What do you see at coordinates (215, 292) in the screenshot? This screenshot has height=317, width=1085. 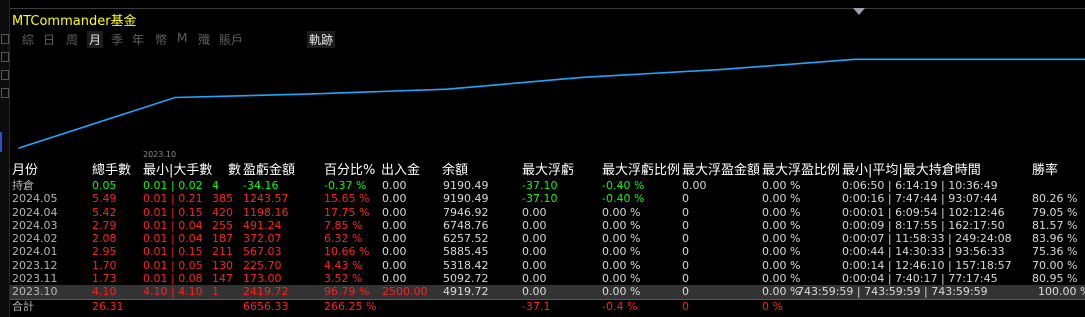 I see `cell-count: 1` at bounding box center [215, 292].